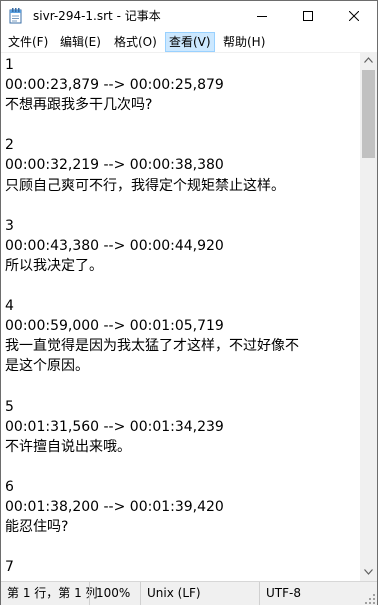 The width and height of the screenshot is (378, 607). Describe the element at coordinates (9, 306) in the screenshot. I see `editor-line: 4` at that location.